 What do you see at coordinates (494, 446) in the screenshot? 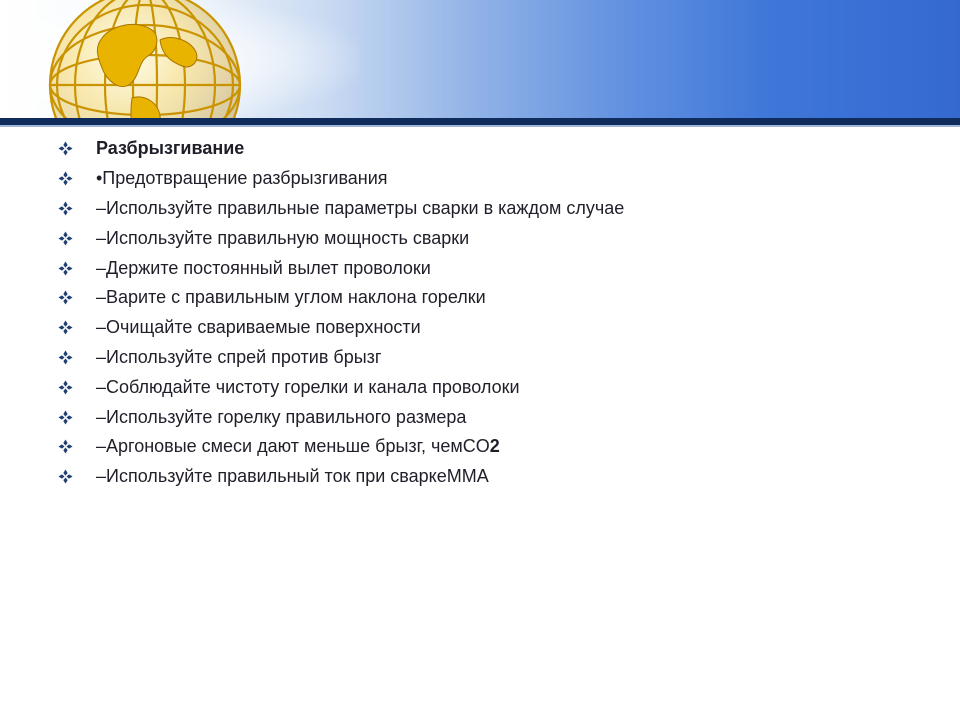
I see `co2-subscript: 2` at bounding box center [494, 446].